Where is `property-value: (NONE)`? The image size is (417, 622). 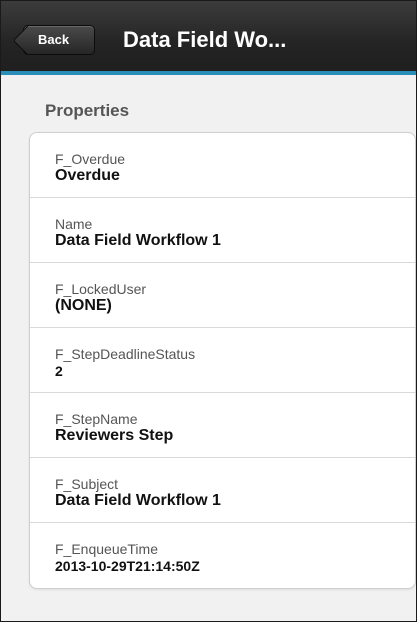
property-value: (NONE) is located at coordinates (83, 305).